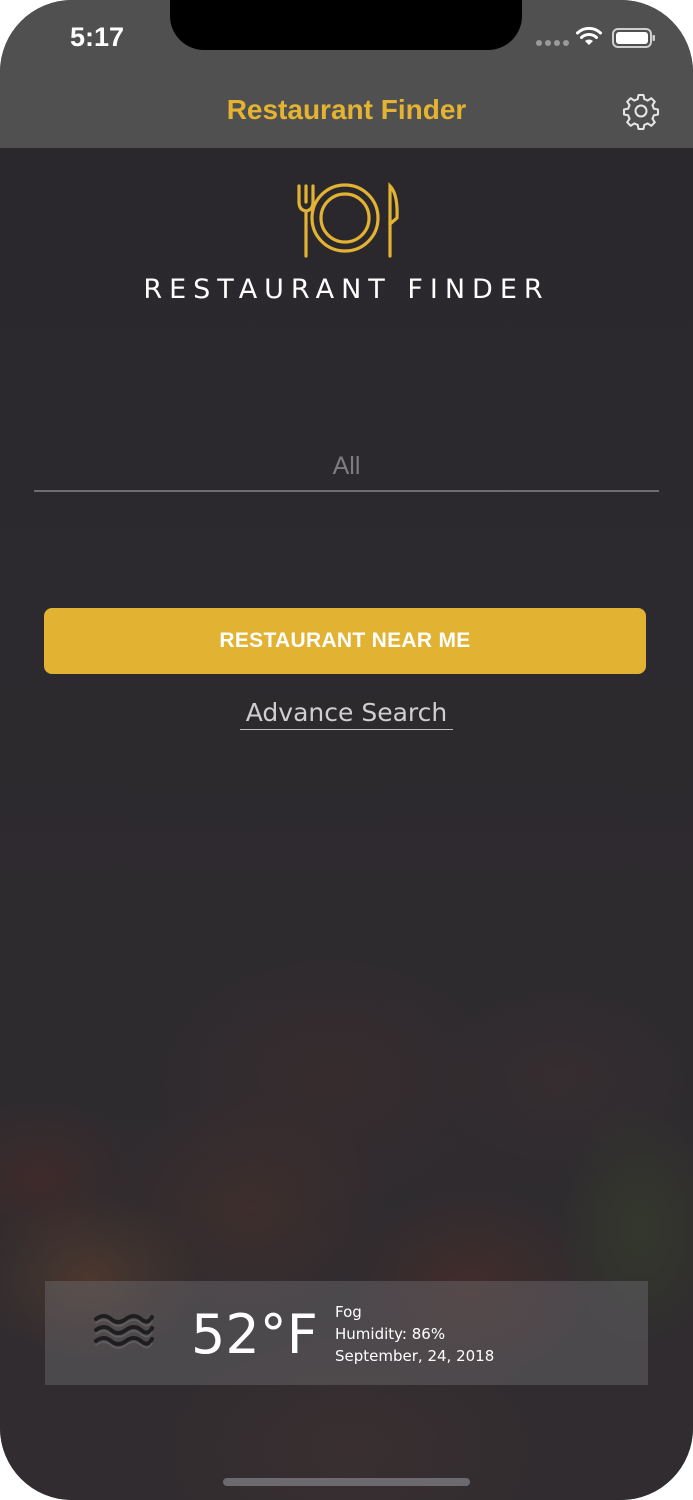 The image size is (693, 1500). I want to click on device-notch, so click(346, 25).